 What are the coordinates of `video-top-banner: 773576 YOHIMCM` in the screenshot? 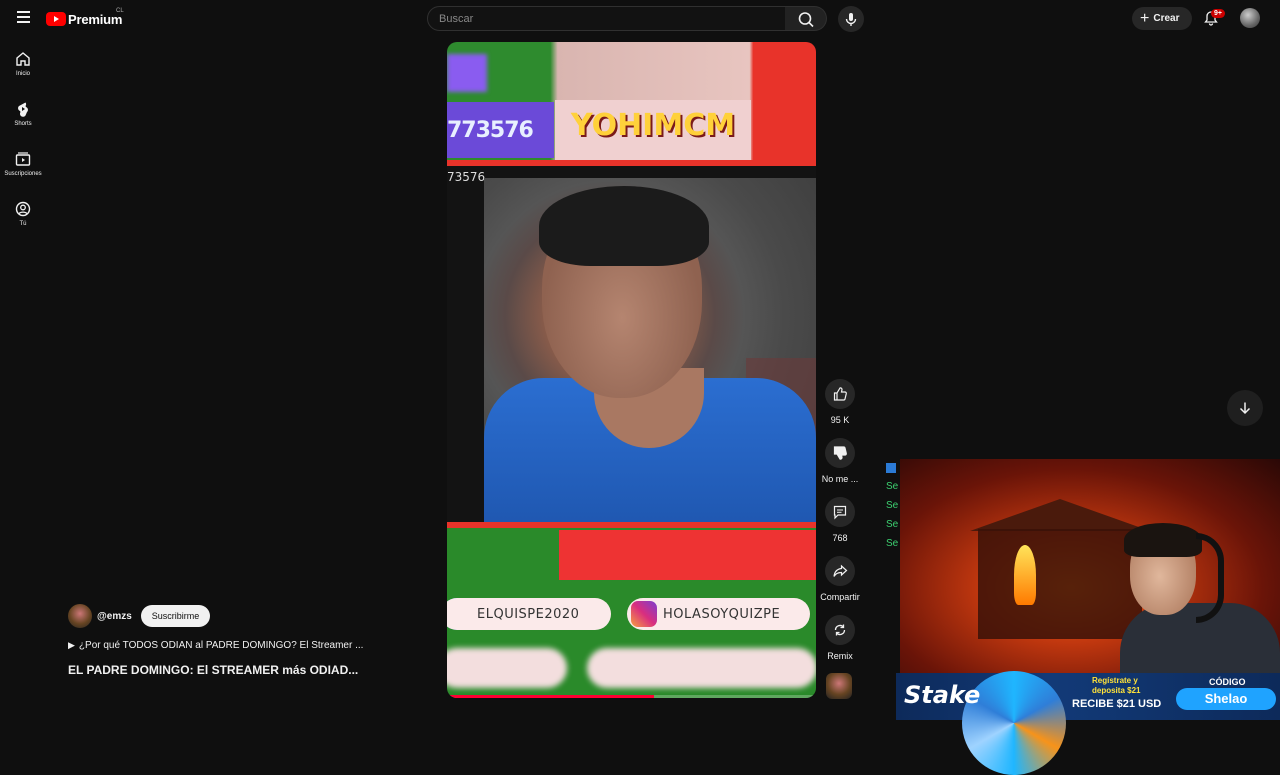 It's located at (631, 104).